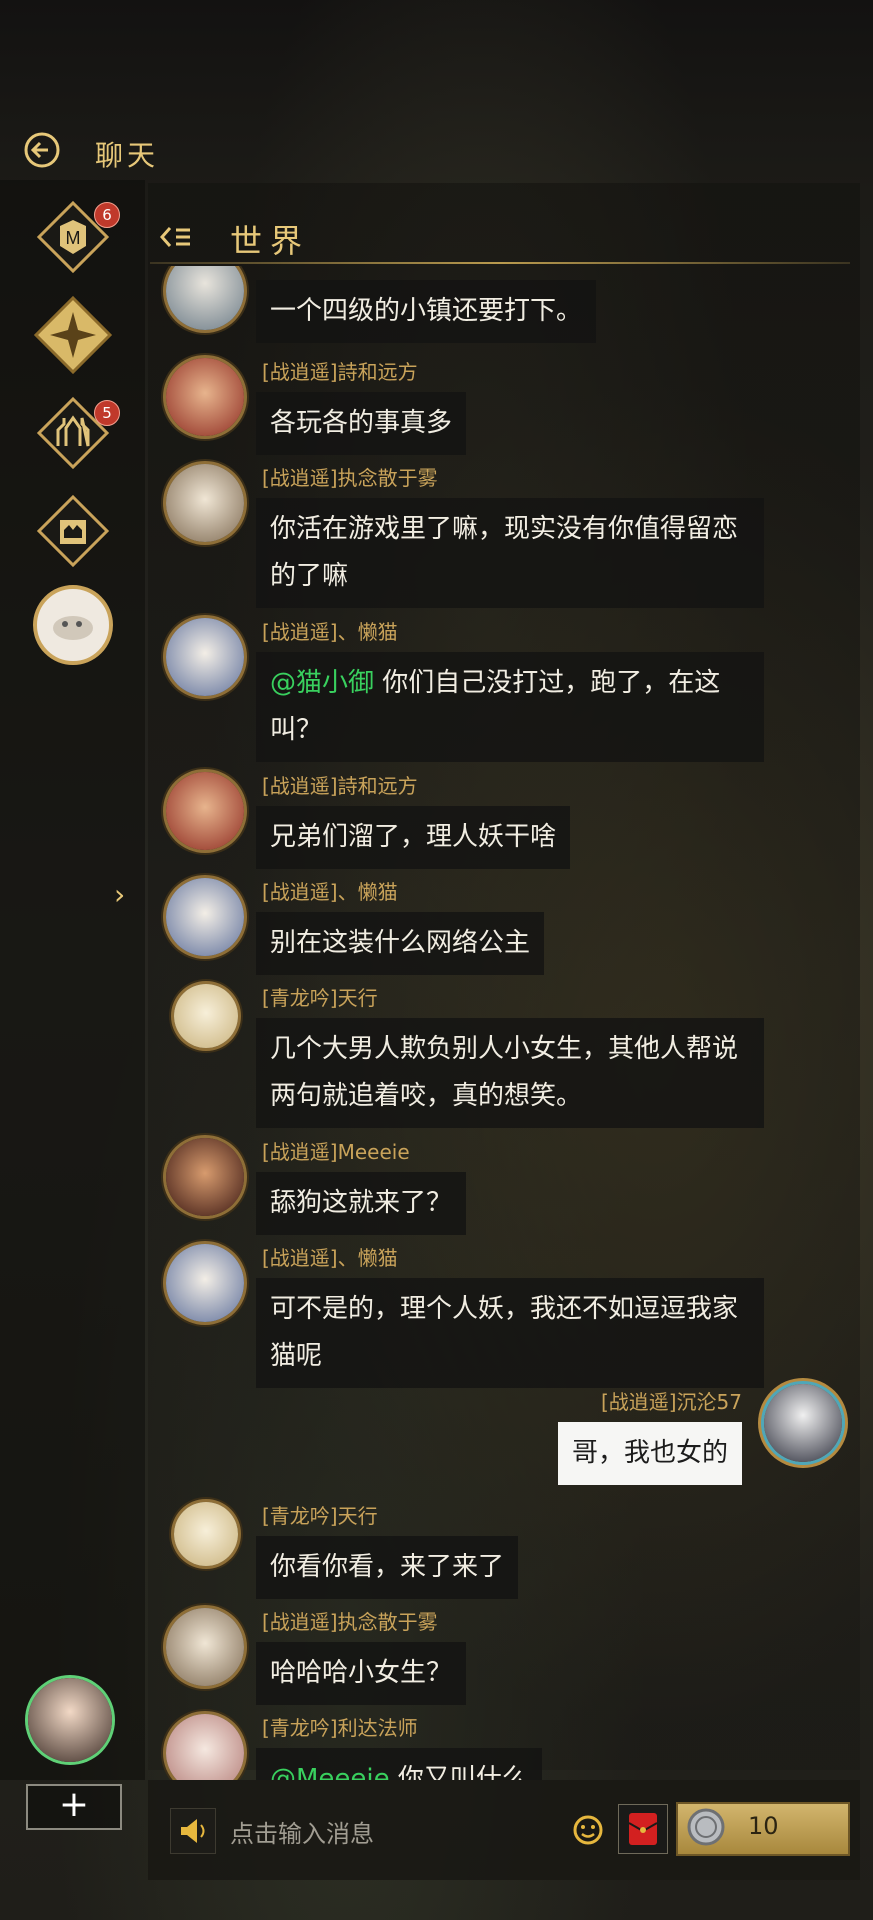 The height and width of the screenshot is (1920, 873). I want to click on message-bubble: @猫小御 你们自己没打过，跑了，在这叫？, so click(510, 707).